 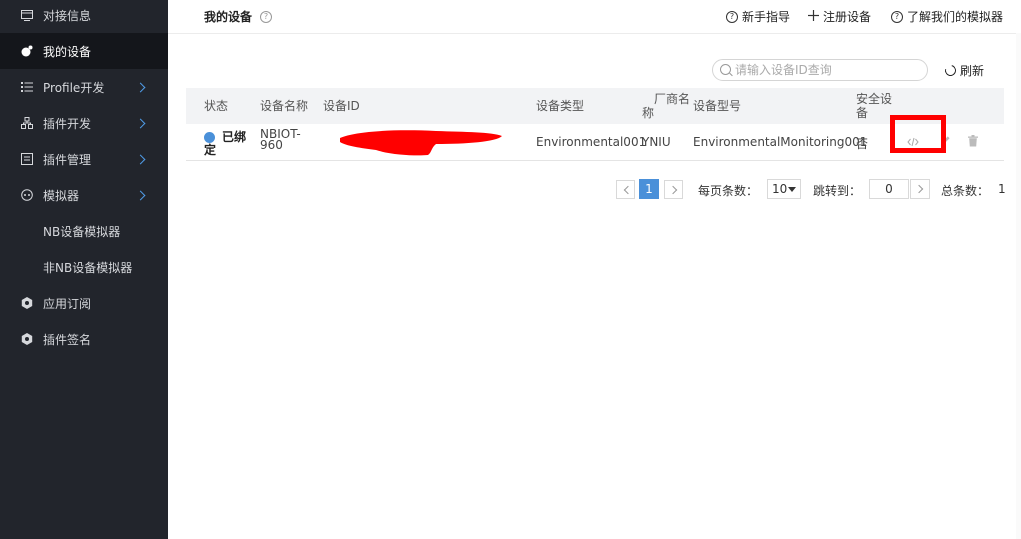 What do you see at coordinates (973, 142) in the screenshot?
I see `delete-icon` at bounding box center [973, 142].